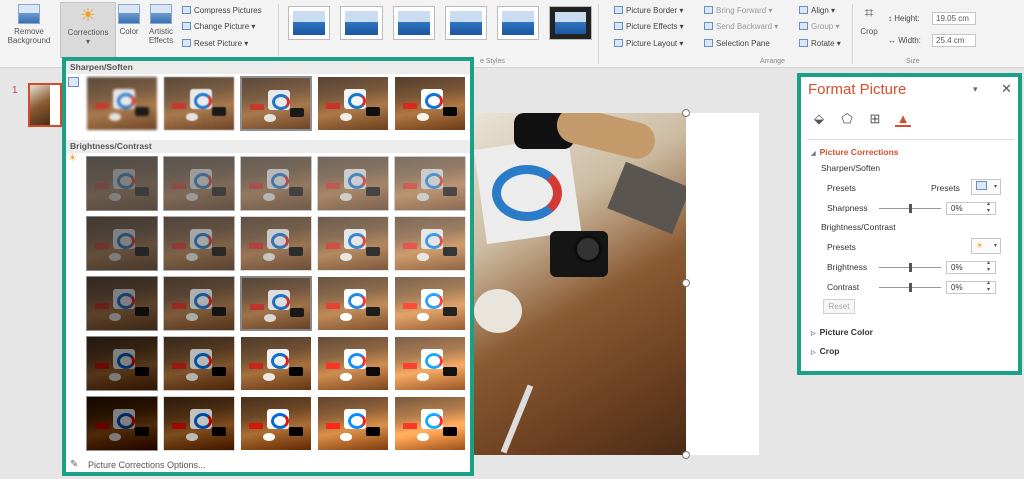 The height and width of the screenshot is (479, 1024). Describe the element at coordinates (847, 267) in the screenshot. I see `brightness-label: Brightness` at that location.